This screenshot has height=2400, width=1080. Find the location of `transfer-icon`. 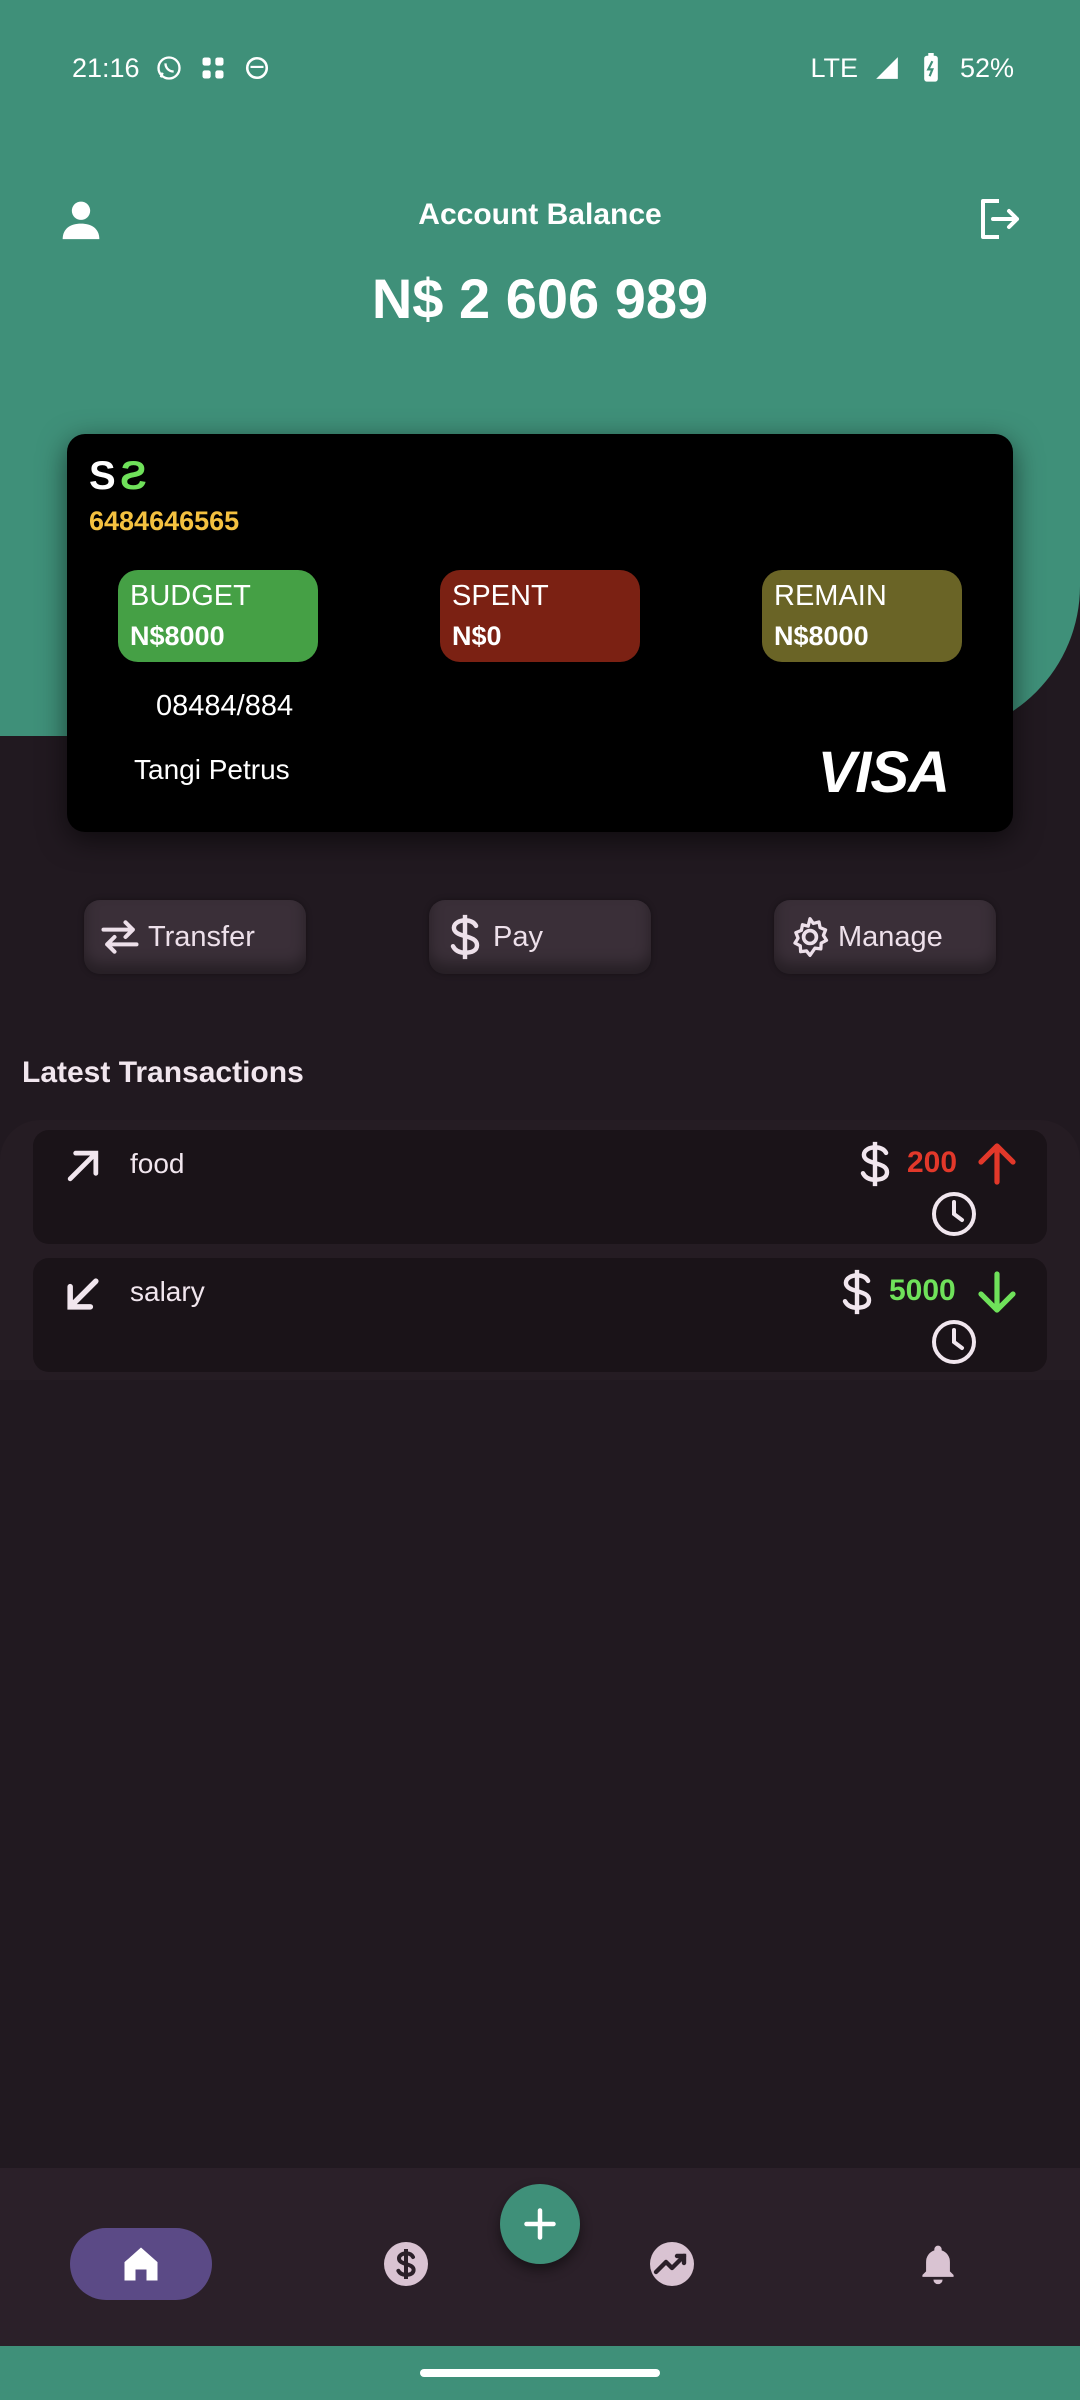

transfer-icon is located at coordinates (120, 937).